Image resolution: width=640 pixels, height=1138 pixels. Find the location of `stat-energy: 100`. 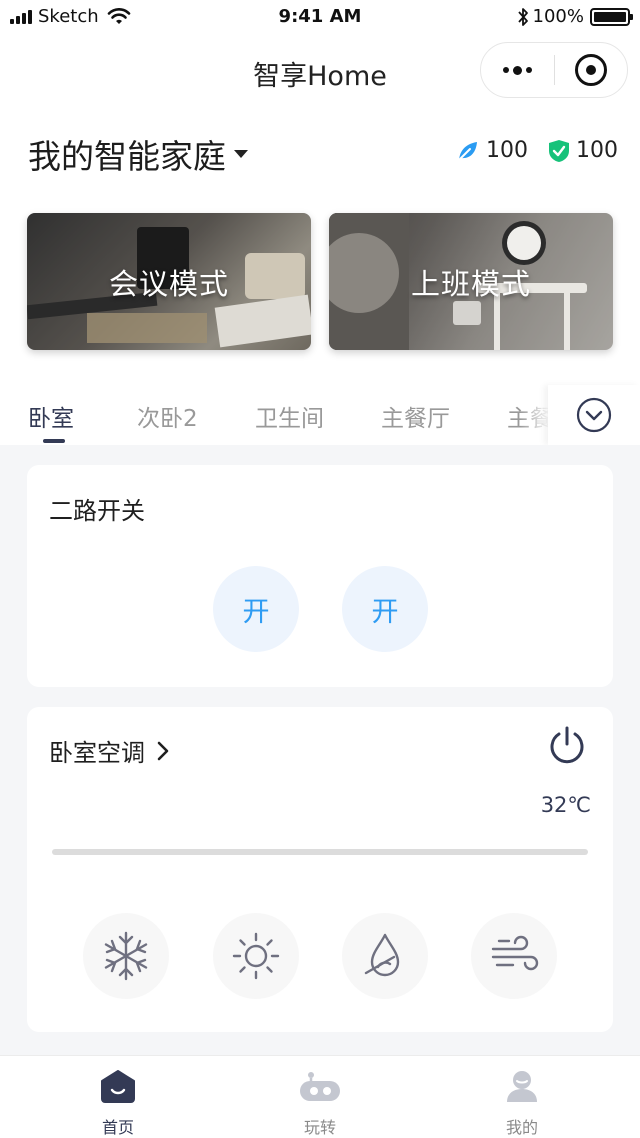

stat-energy: 100 is located at coordinates (492, 150).